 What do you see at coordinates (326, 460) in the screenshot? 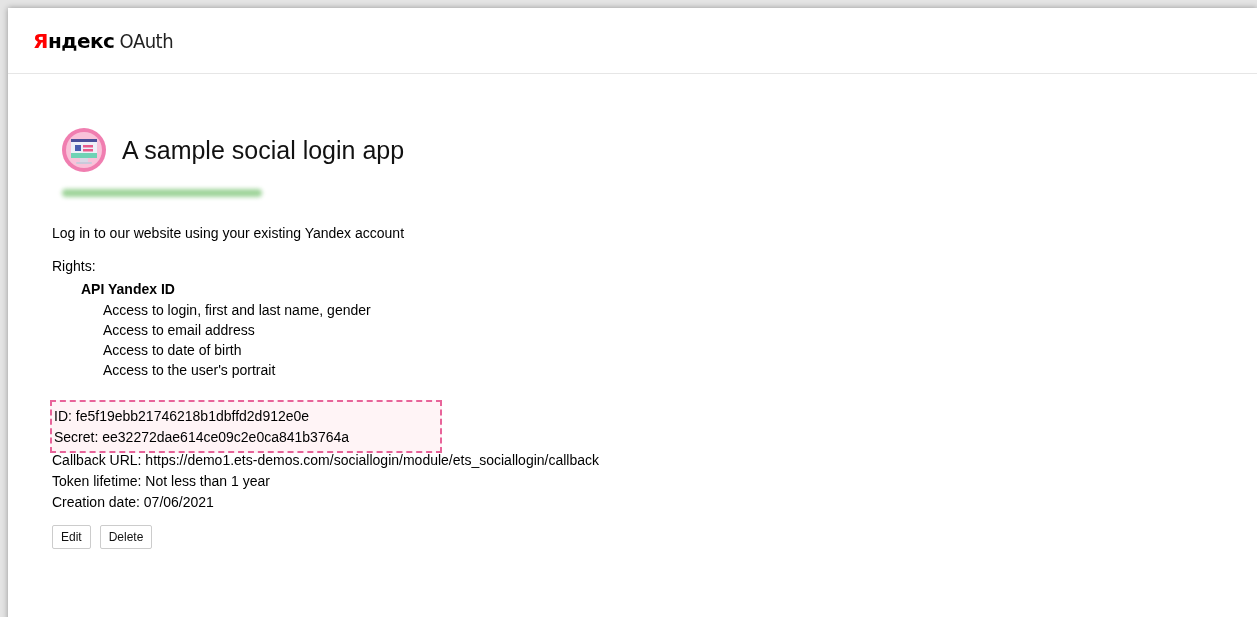
I see `field-text: Callback URL: https://demo1.ets-demos.com/sociallogin/module/ets_sociallogin/callback` at bounding box center [326, 460].